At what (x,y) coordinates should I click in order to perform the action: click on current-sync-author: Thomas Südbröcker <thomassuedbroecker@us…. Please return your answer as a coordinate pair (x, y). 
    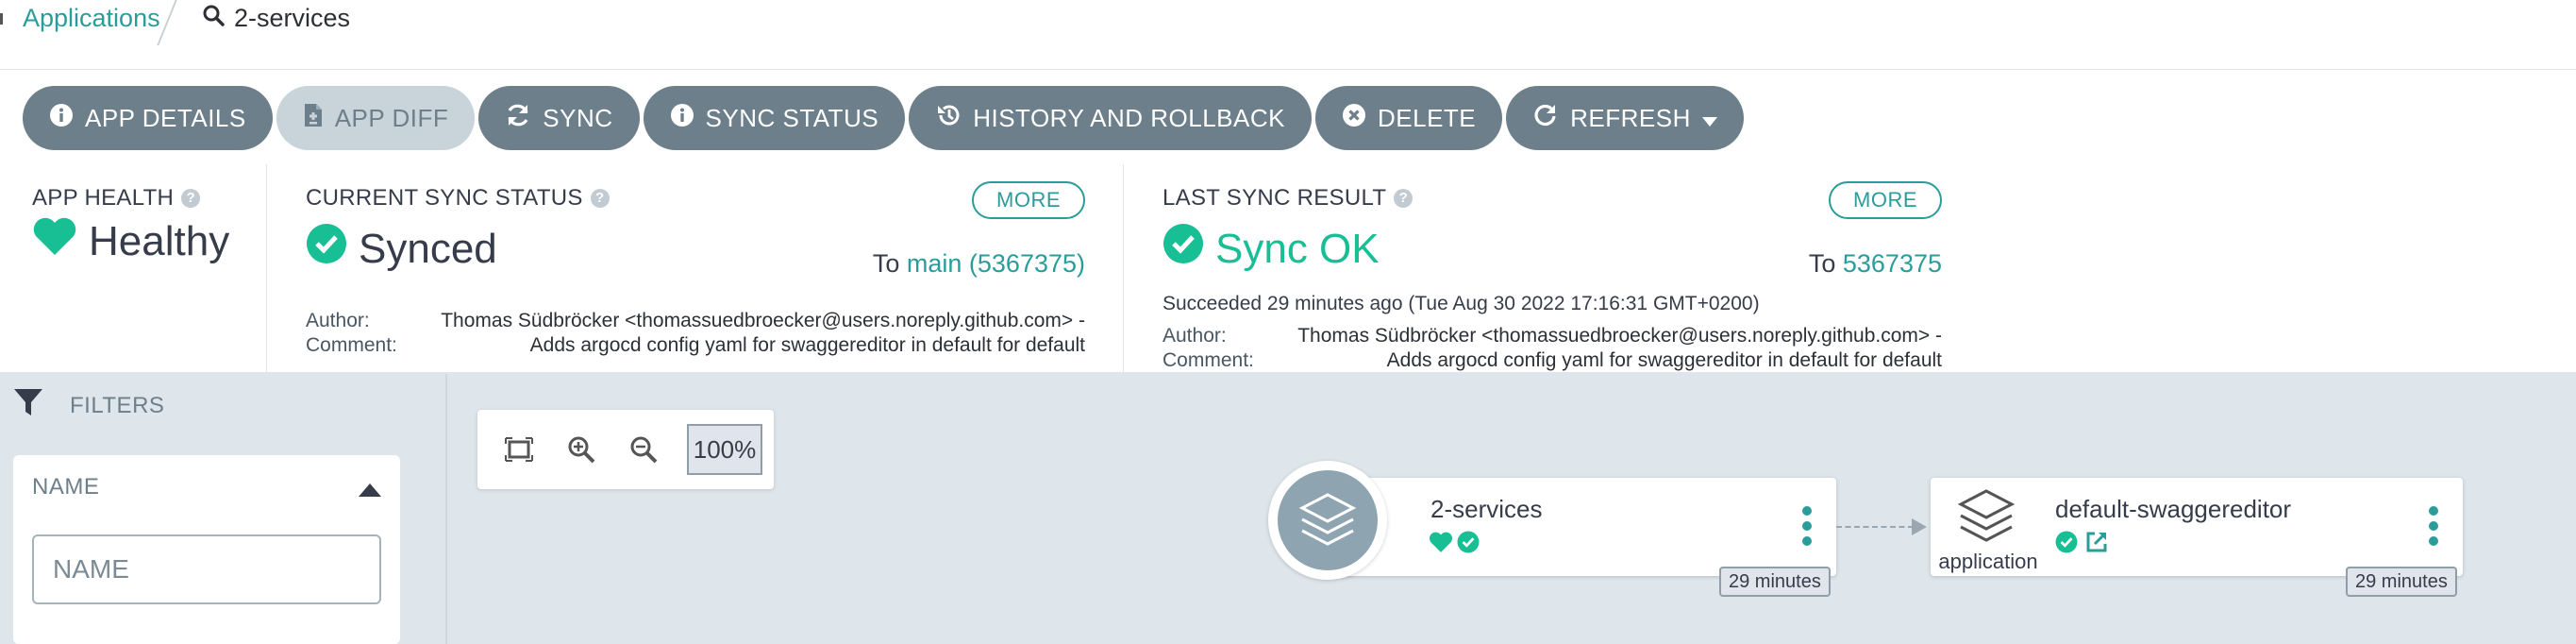
    Looking at the image, I should click on (763, 320).